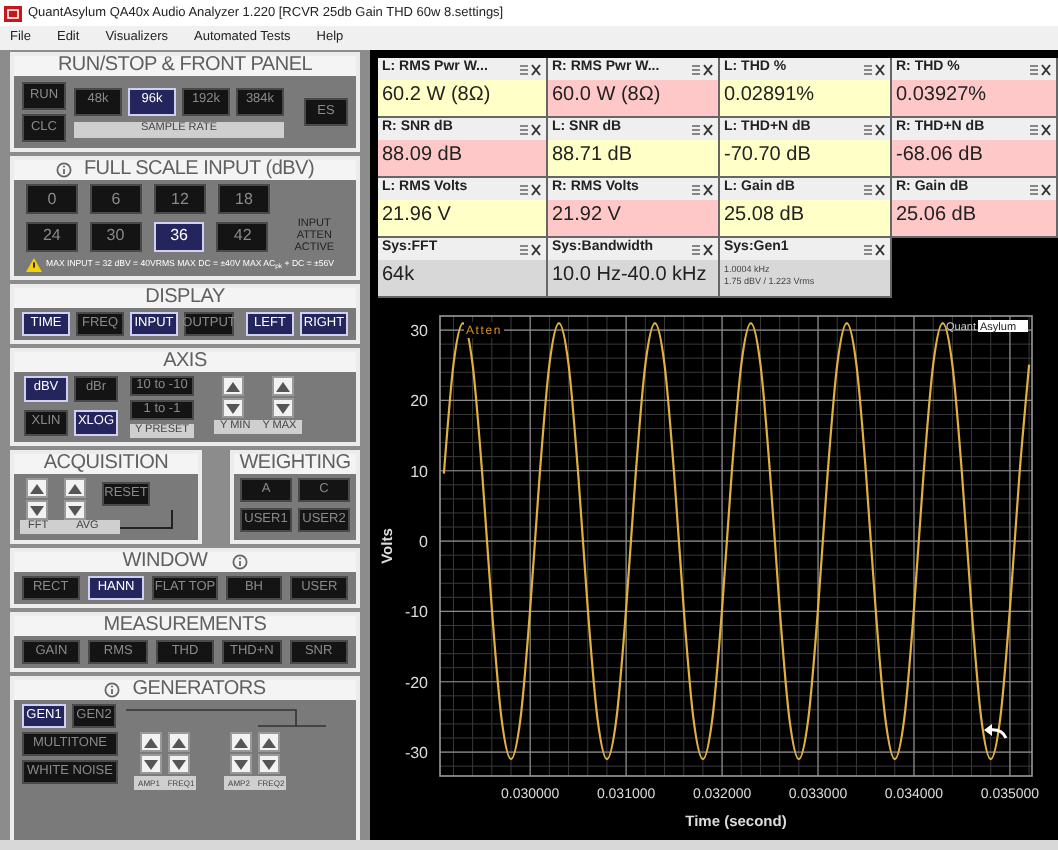  I want to click on readout-value: 64k, so click(398, 276).